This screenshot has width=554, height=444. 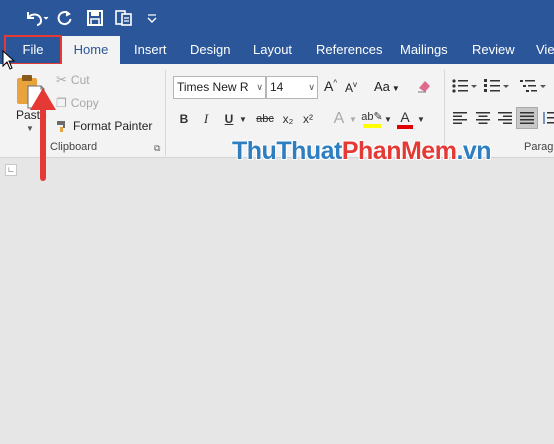 What do you see at coordinates (43, 134) in the screenshot?
I see `annotation-arrow` at bounding box center [43, 134].